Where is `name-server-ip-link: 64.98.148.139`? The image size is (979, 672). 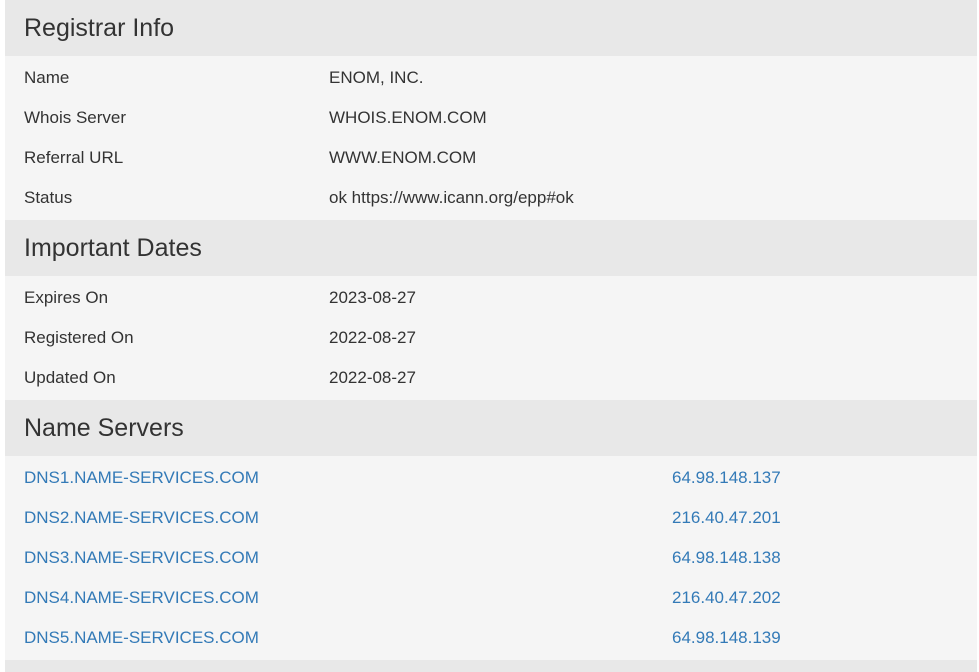 name-server-ip-link: 64.98.148.139 is located at coordinates (824, 638).